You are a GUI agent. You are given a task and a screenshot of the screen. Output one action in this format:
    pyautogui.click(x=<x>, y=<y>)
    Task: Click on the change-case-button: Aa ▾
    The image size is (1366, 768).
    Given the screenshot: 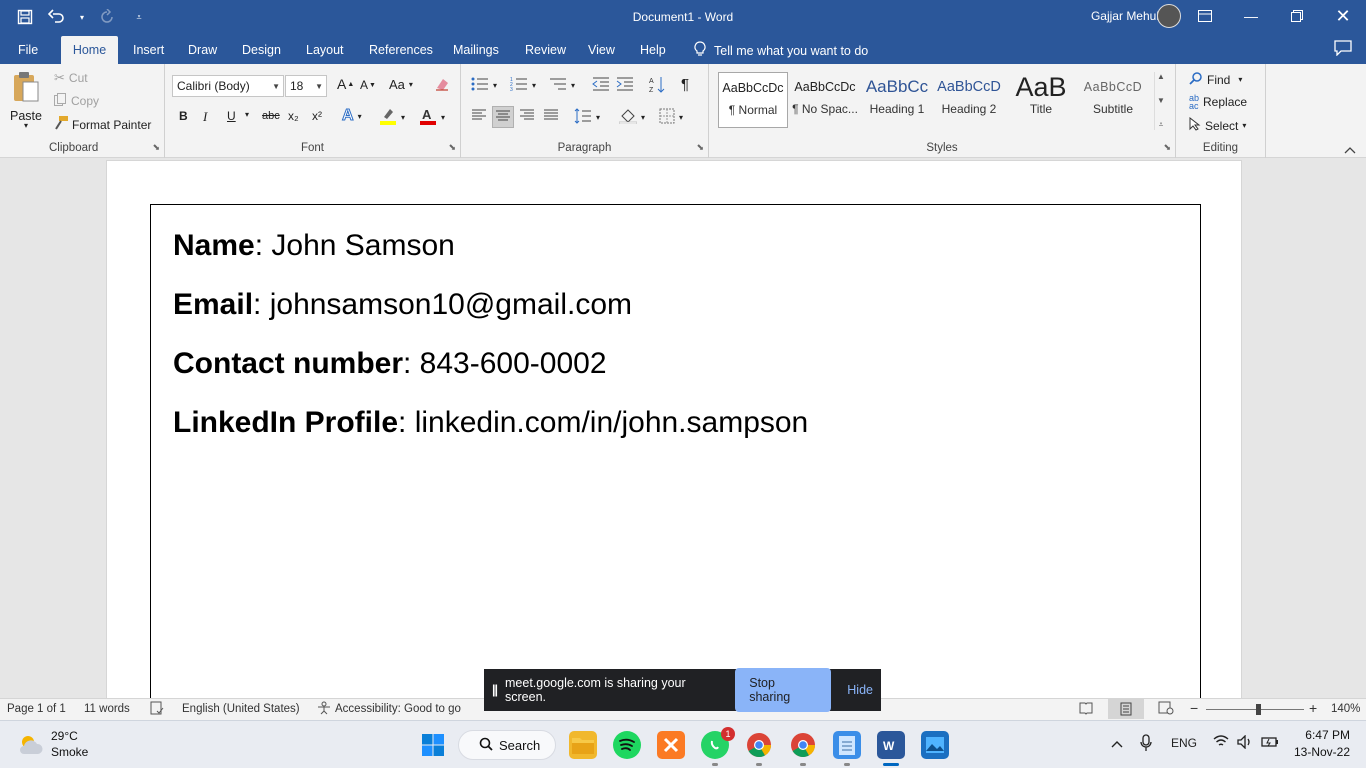 What is the action you would take?
    pyautogui.click(x=401, y=84)
    